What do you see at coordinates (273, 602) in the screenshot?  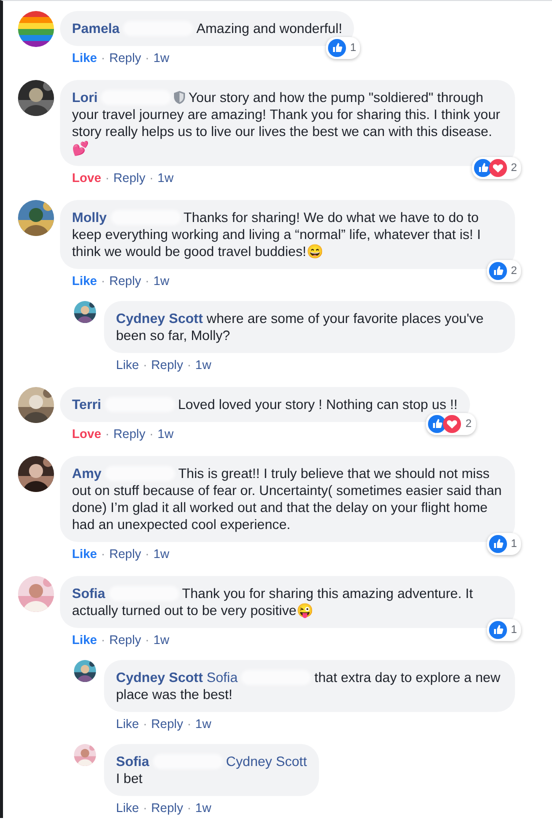 I see `comment-text: Sofia Thank you for sharing this amazing adventure. It actually turned out to be very positive😜` at bounding box center [273, 602].